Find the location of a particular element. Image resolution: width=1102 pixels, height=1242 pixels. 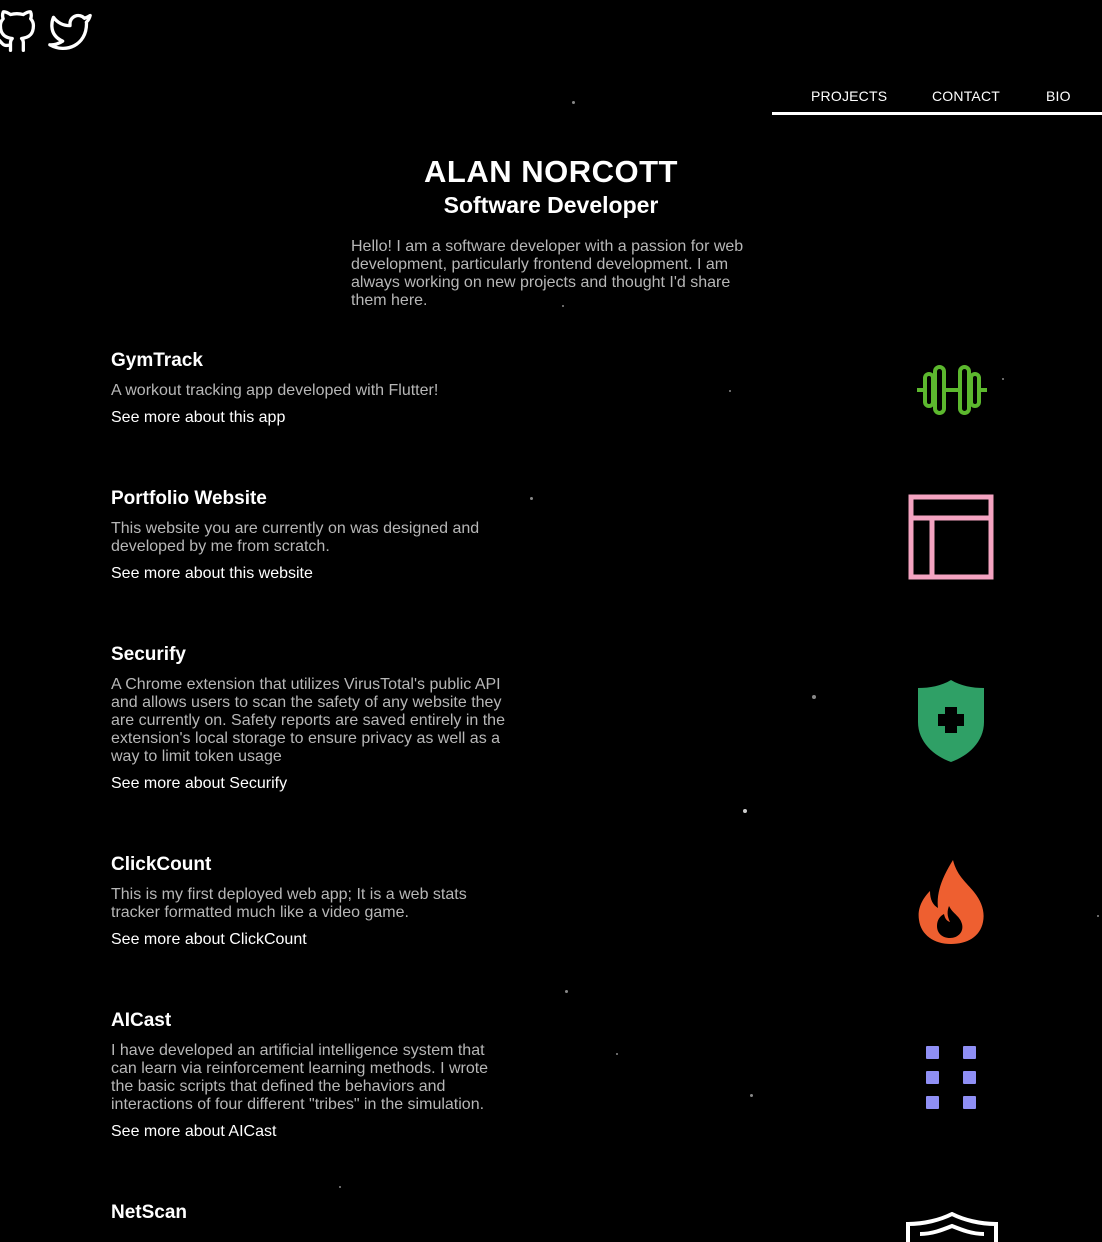

twitter-icon is located at coordinates (70, 32).